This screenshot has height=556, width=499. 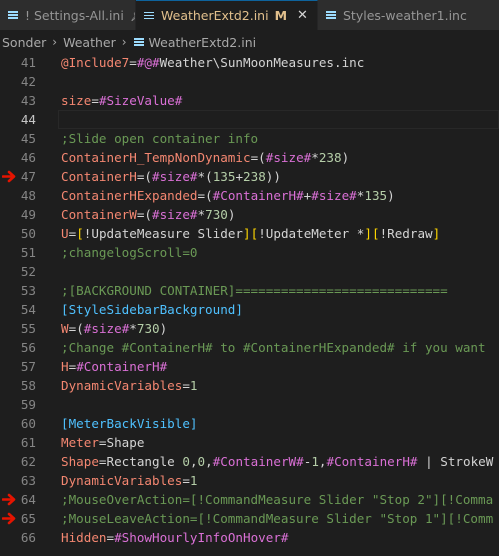 What do you see at coordinates (28, 518) in the screenshot?
I see `line-number: 65` at bounding box center [28, 518].